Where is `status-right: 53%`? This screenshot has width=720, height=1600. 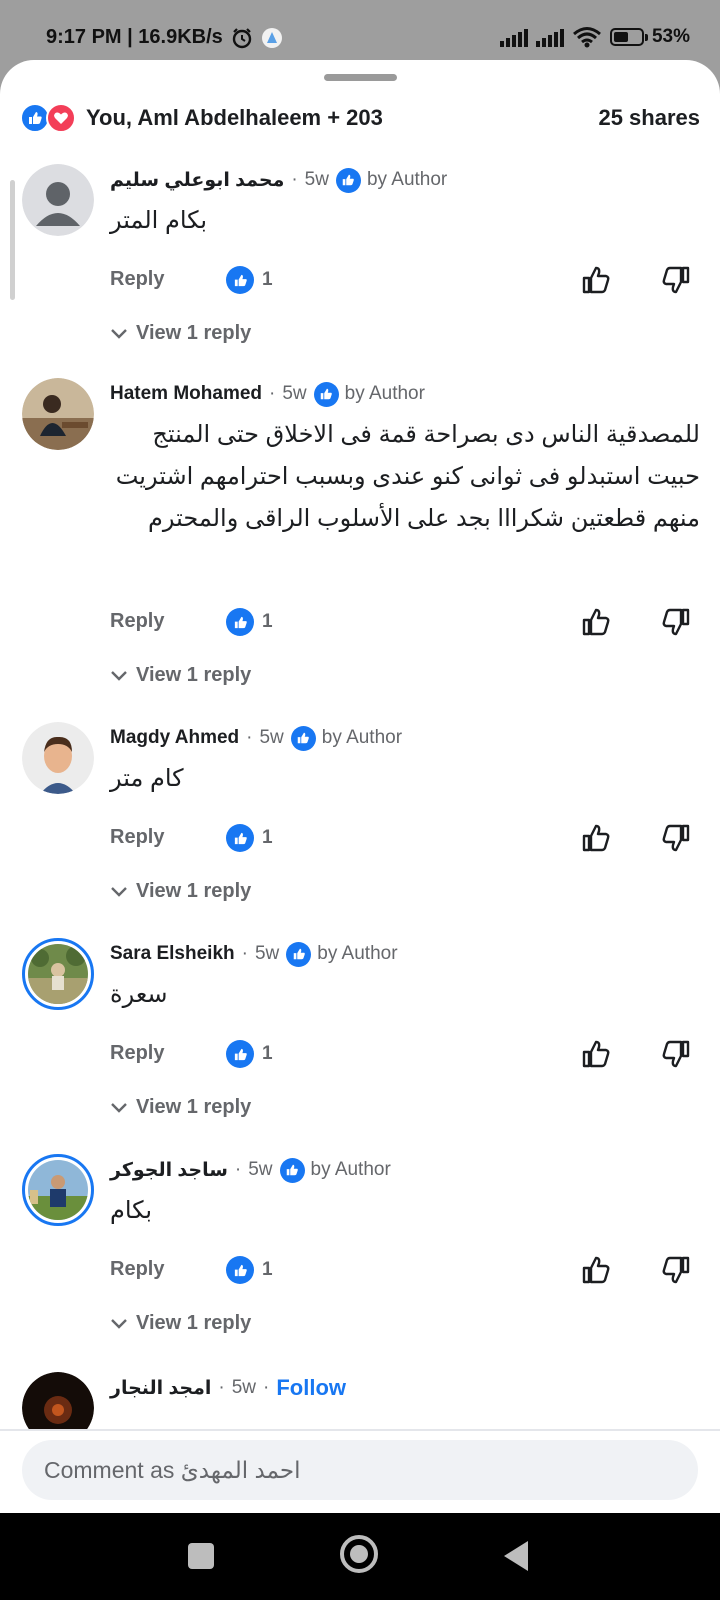
status-right: 53% is located at coordinates (594, 37).